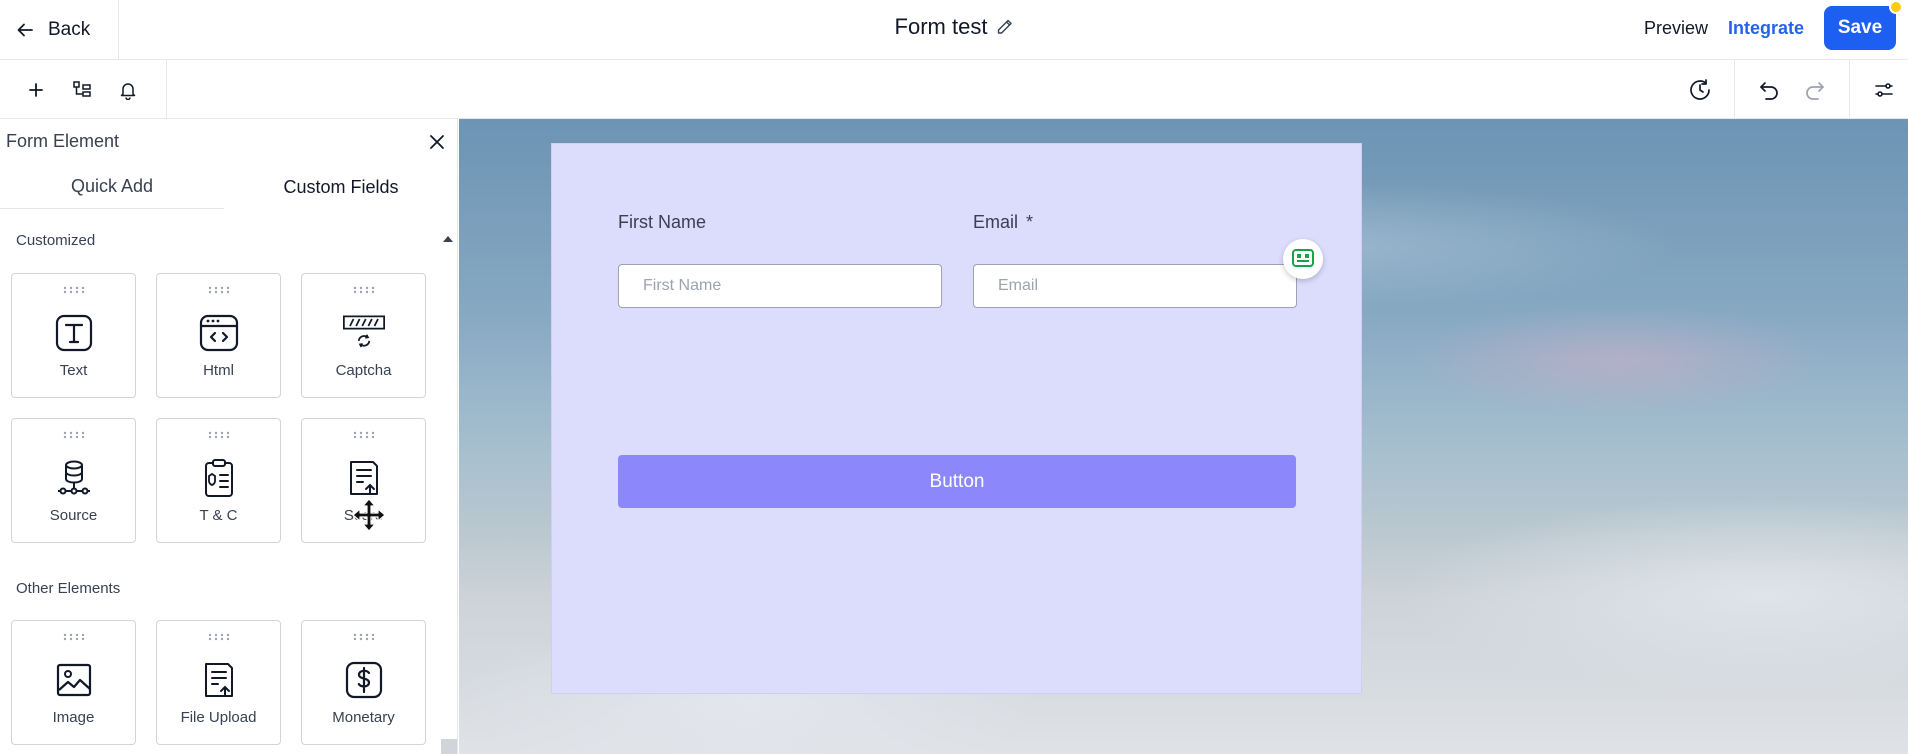 This screenshot has height=754, width=1908. What do you see at coordinates (228, 187) in the screenshot?
I see `panel-tabs: Quick Add Custom Fields` at bounding box center [228, 187].